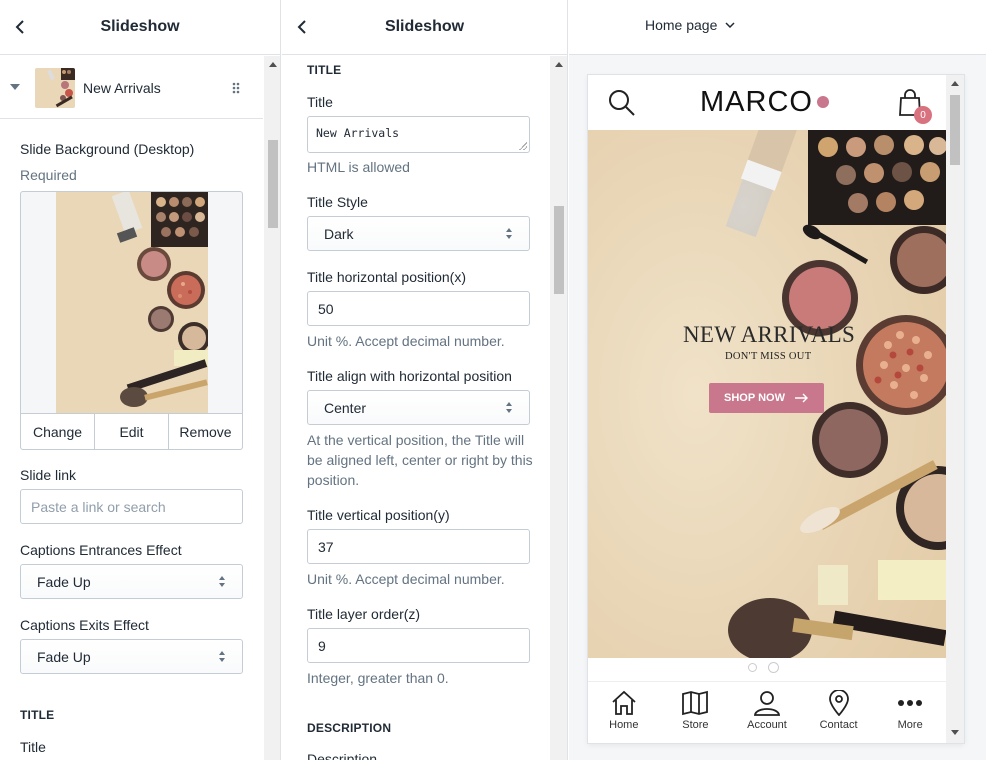  I want to click on resize-handle-icon, so click(523, 146).